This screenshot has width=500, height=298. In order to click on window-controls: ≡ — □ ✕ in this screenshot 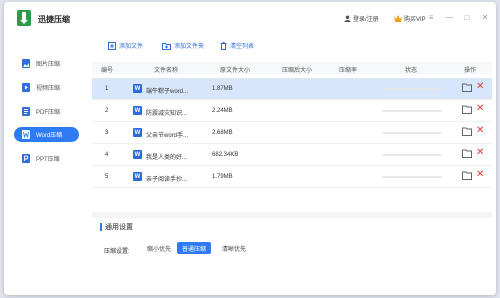, I will do `click(458, 17)`.